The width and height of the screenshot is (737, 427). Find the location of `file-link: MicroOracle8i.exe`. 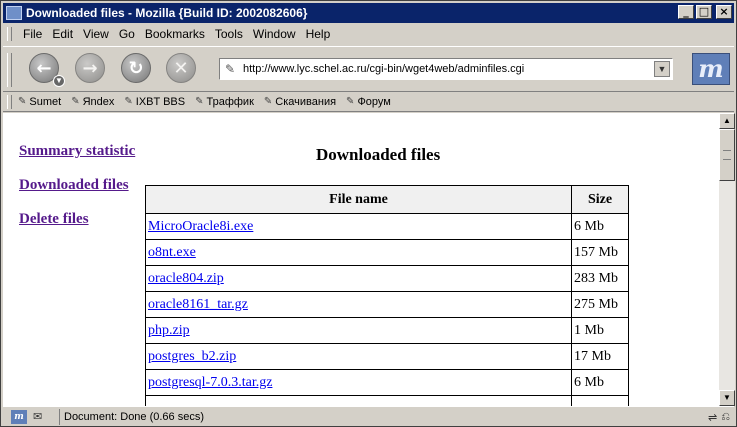

file-link: MicroOracle8i.exe is located at coordinates (200, 226).